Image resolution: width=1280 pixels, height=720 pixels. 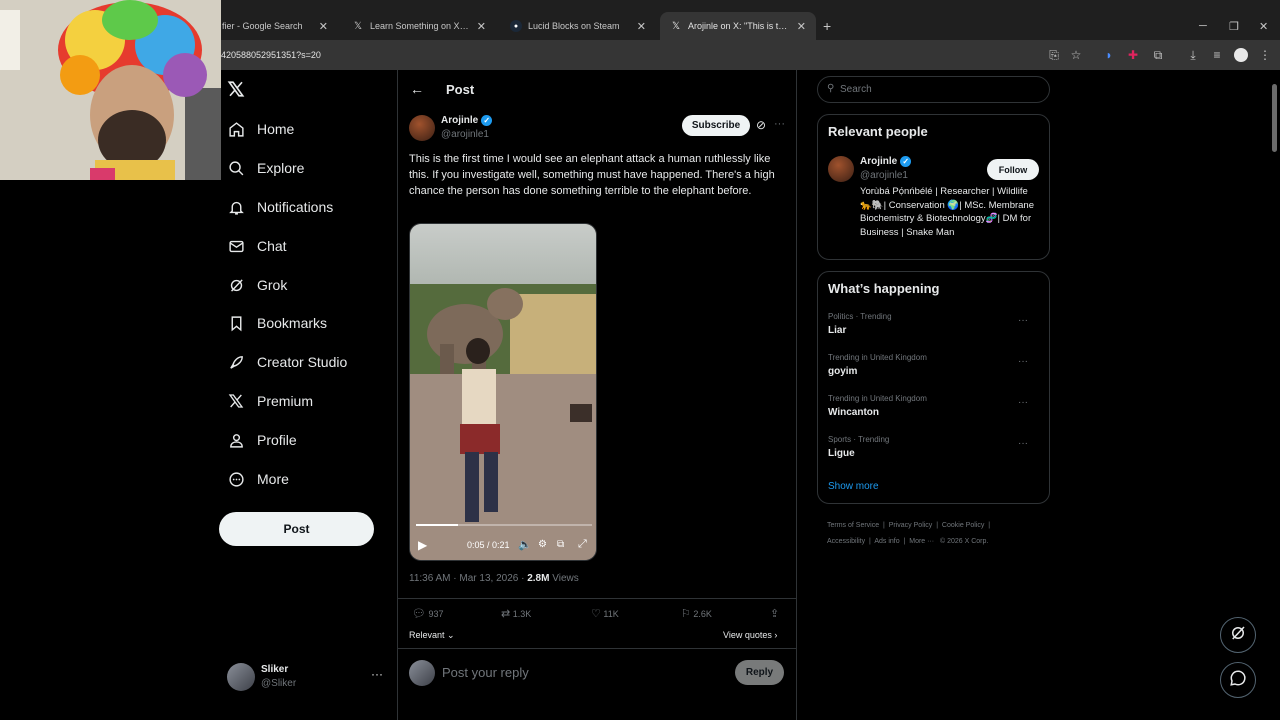 I want to click on nav-chat: Chat, so click(x=257, y=246).